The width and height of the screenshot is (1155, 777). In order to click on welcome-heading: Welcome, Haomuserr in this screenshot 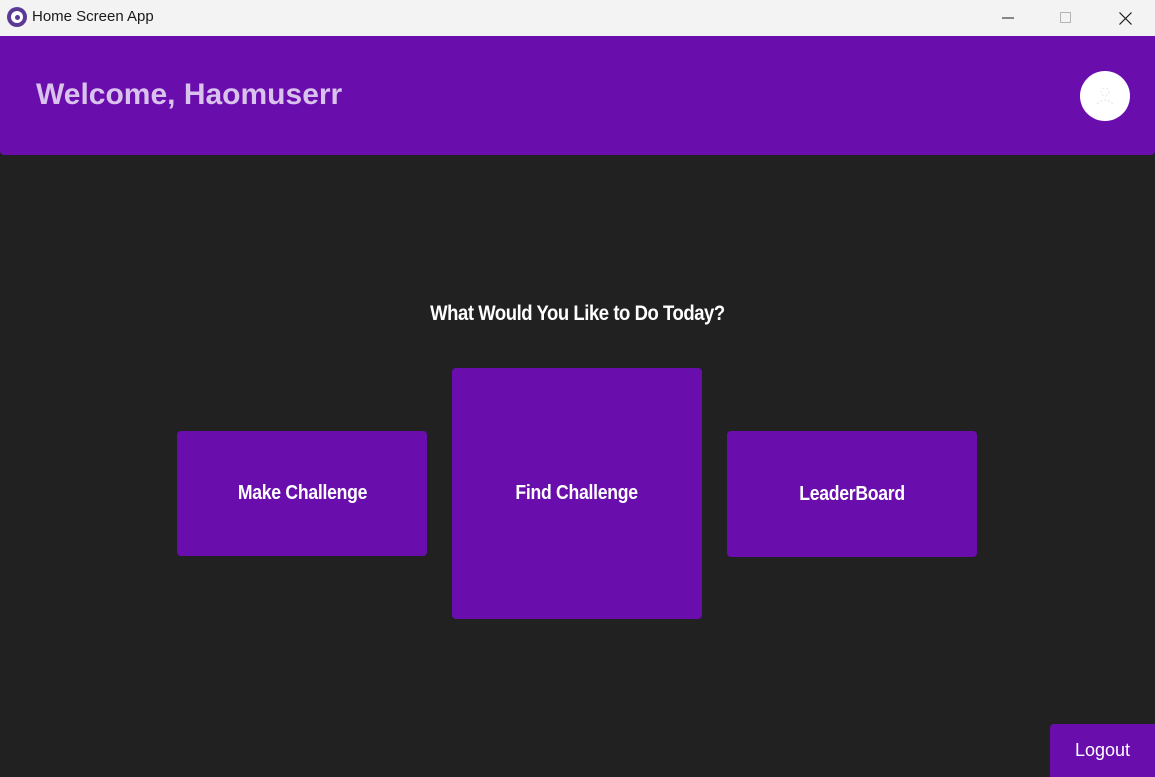, I will do `click(189, 94)`.